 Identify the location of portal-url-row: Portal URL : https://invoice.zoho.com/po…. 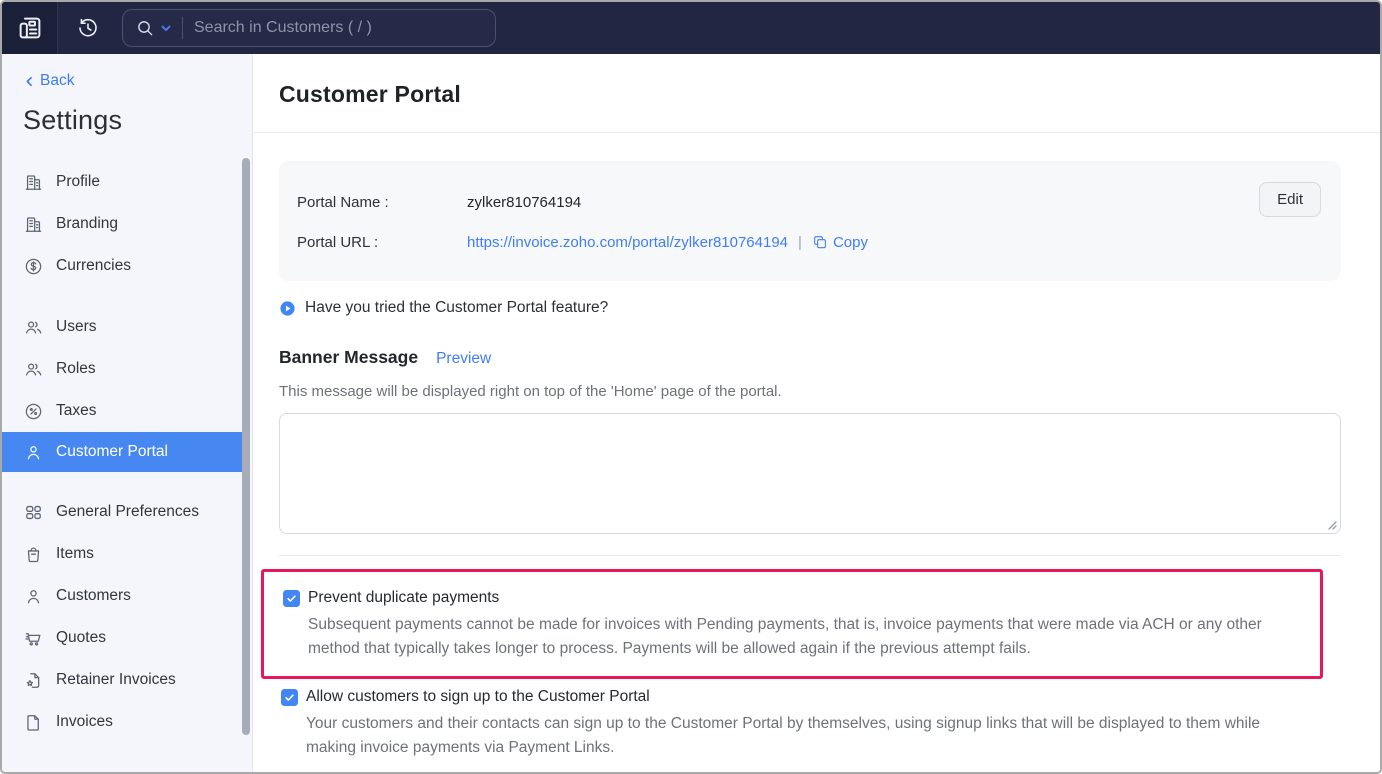
(808, 242).